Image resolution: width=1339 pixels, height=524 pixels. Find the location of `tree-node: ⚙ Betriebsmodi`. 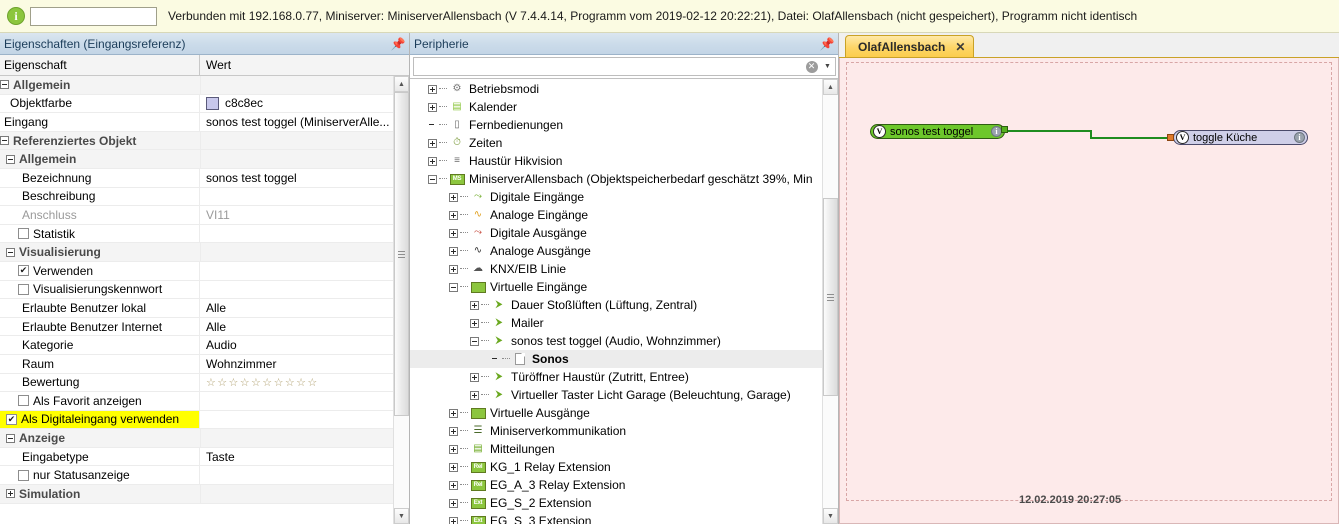

tree-node: ⚙ Betriebsmodi is located at coordinates (616, 89).